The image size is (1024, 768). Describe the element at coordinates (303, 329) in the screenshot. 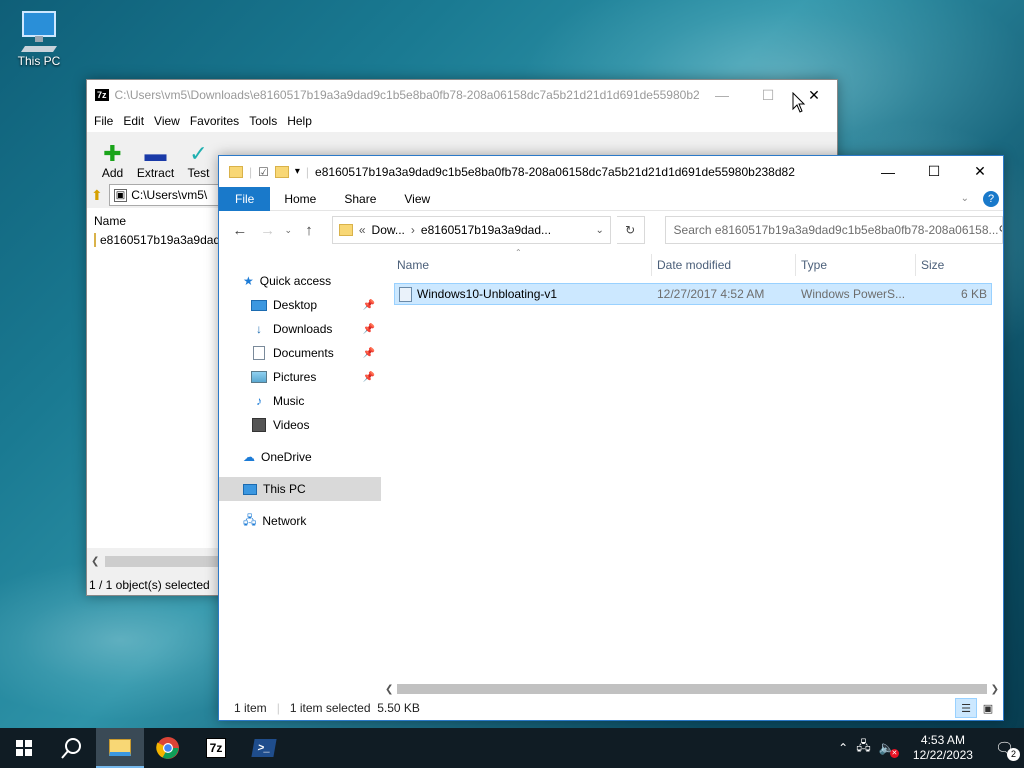

I see `nav-label: Downloads` at that location.